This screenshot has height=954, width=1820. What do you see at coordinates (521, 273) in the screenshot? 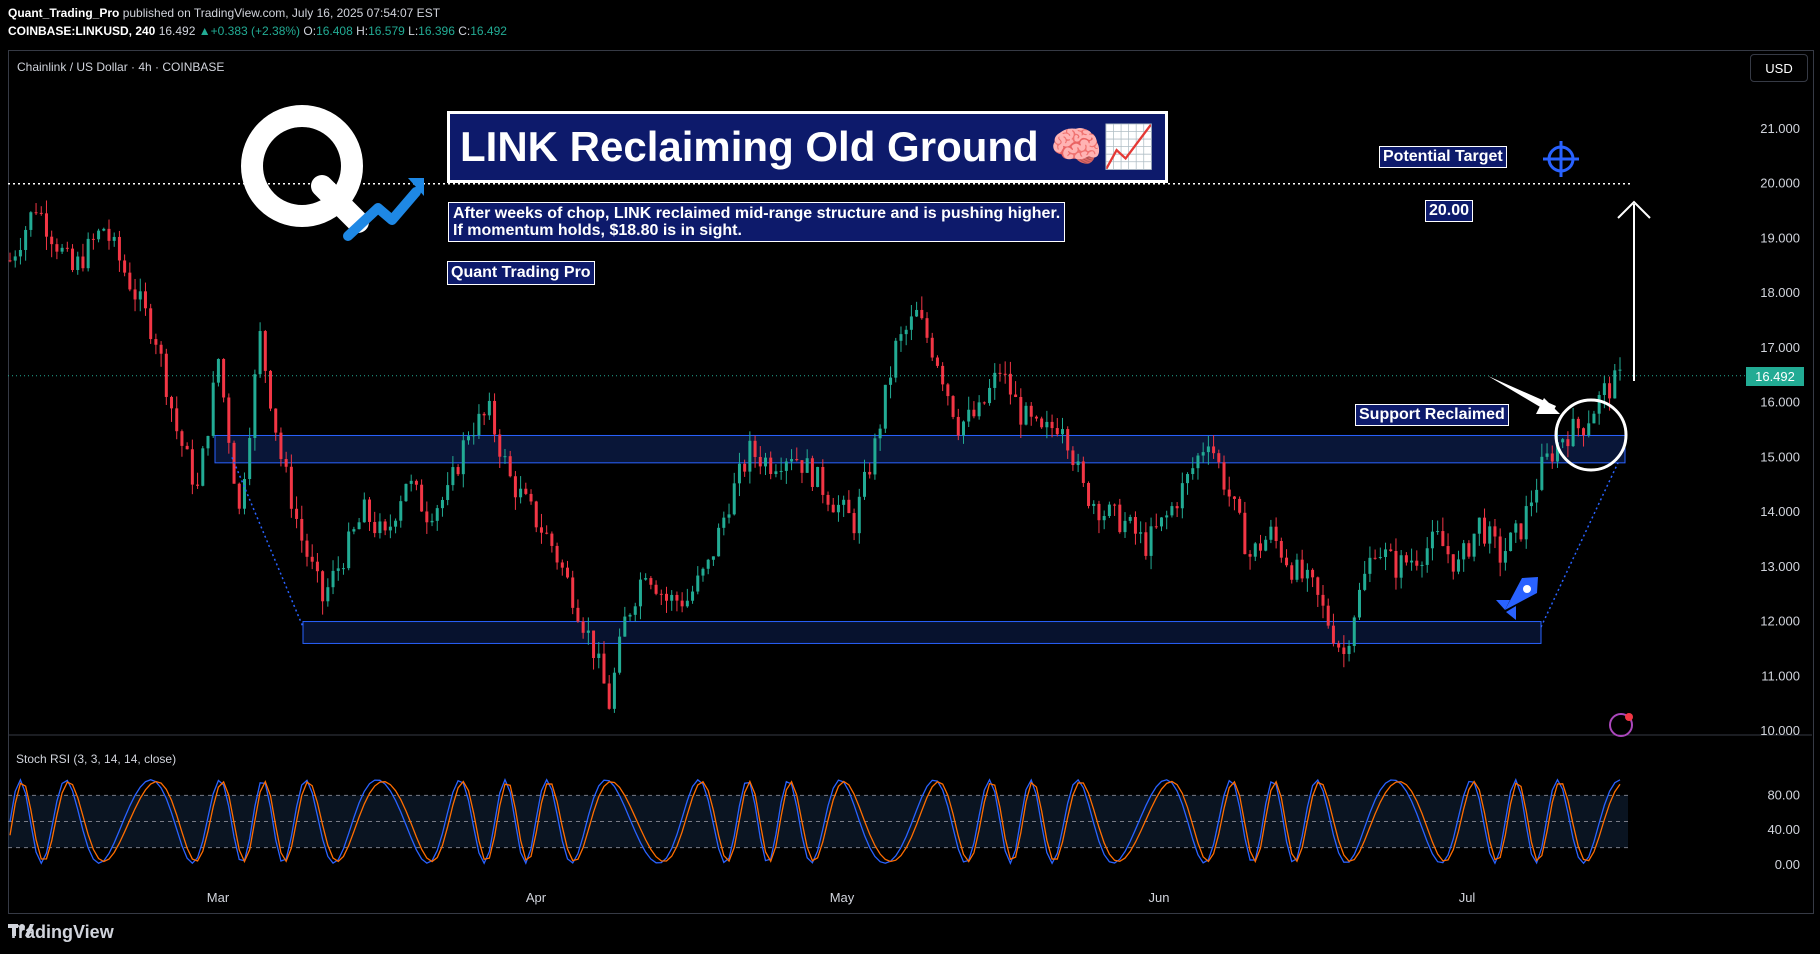
I see `author-label: Quant Trading Pro` at bounding box center [521, 273].